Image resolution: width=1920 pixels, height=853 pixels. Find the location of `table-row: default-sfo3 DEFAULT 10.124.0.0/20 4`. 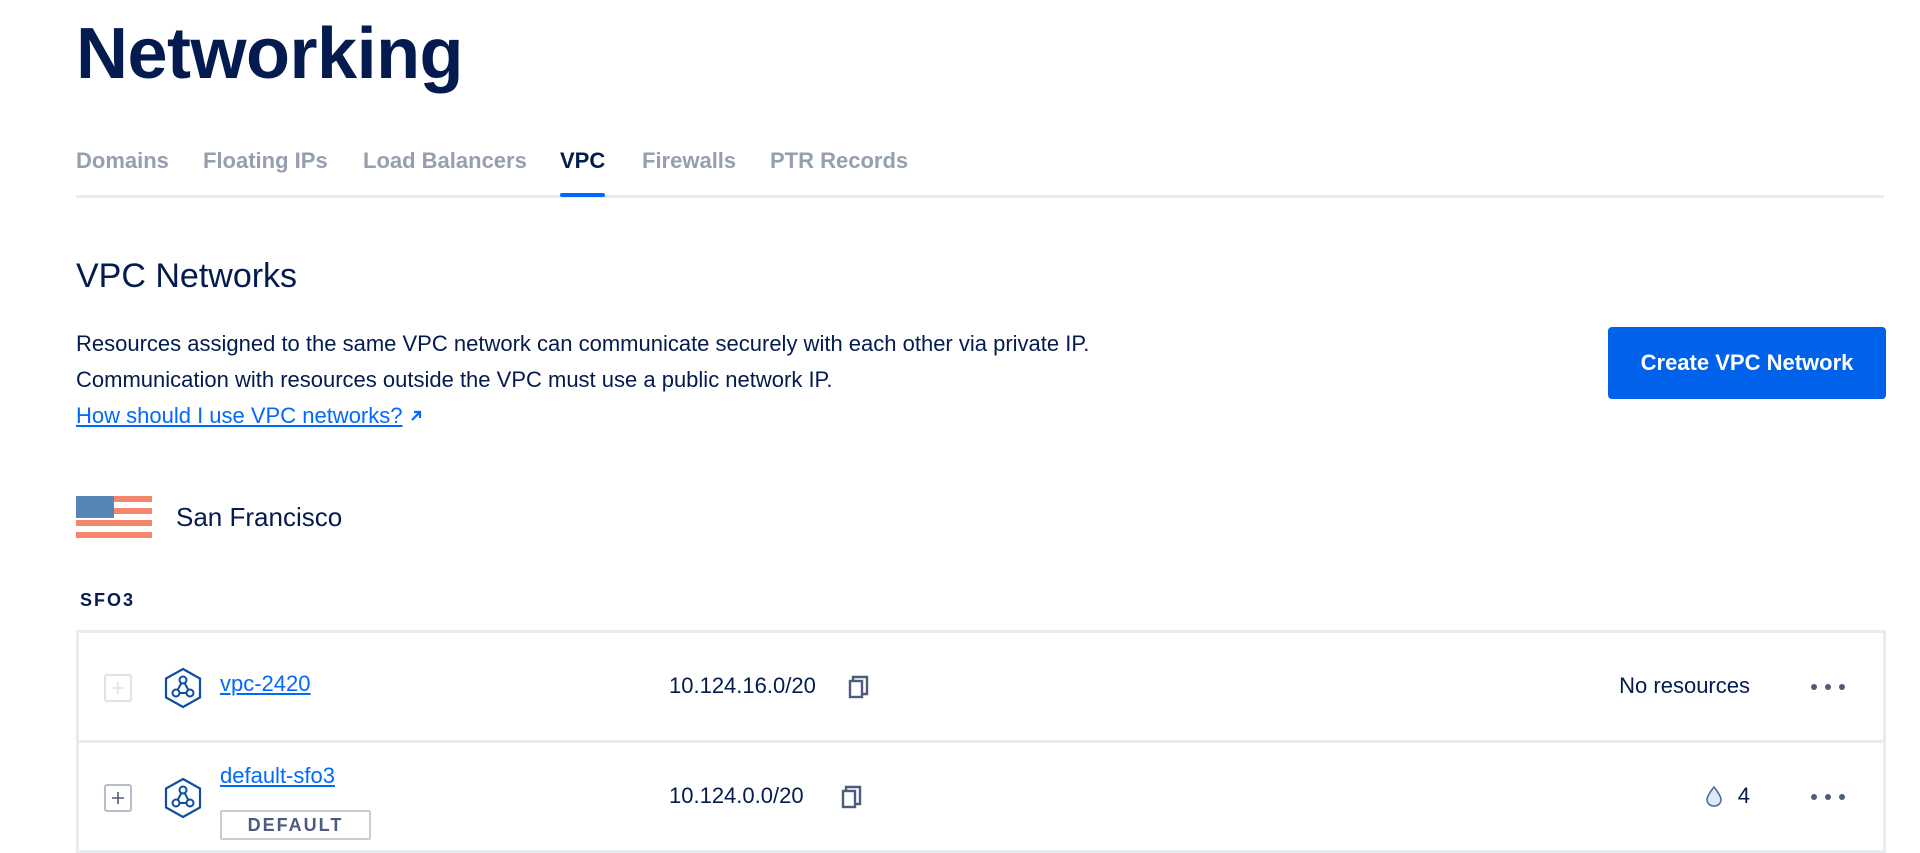

table-row: default-sfo3 DEFAULT 10.124.0.0/20 4 is located at coordinates (981, 798).